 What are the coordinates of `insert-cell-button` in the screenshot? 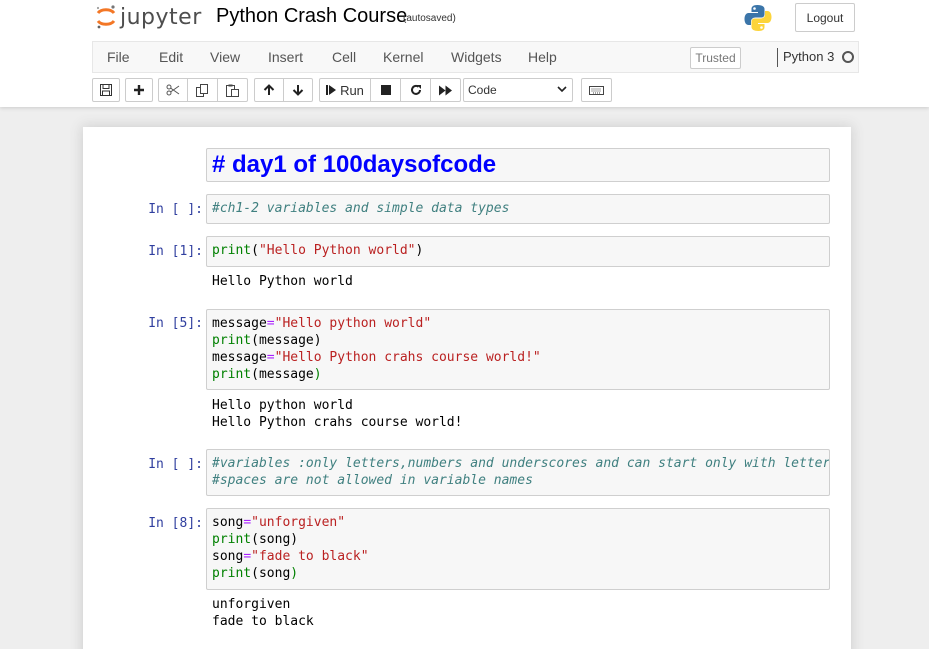 It's located at (139, 90).